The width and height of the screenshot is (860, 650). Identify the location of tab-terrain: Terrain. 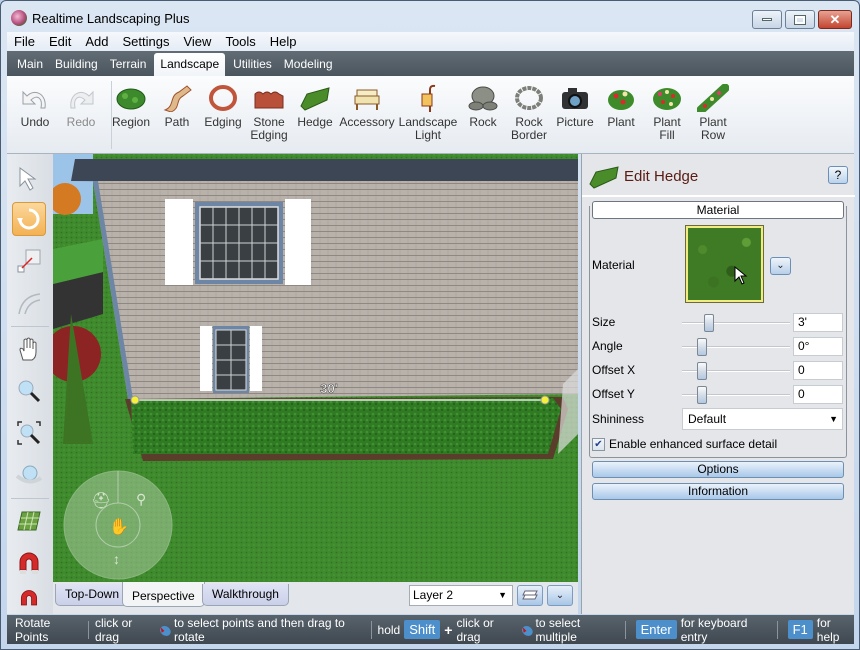
(128, 64).